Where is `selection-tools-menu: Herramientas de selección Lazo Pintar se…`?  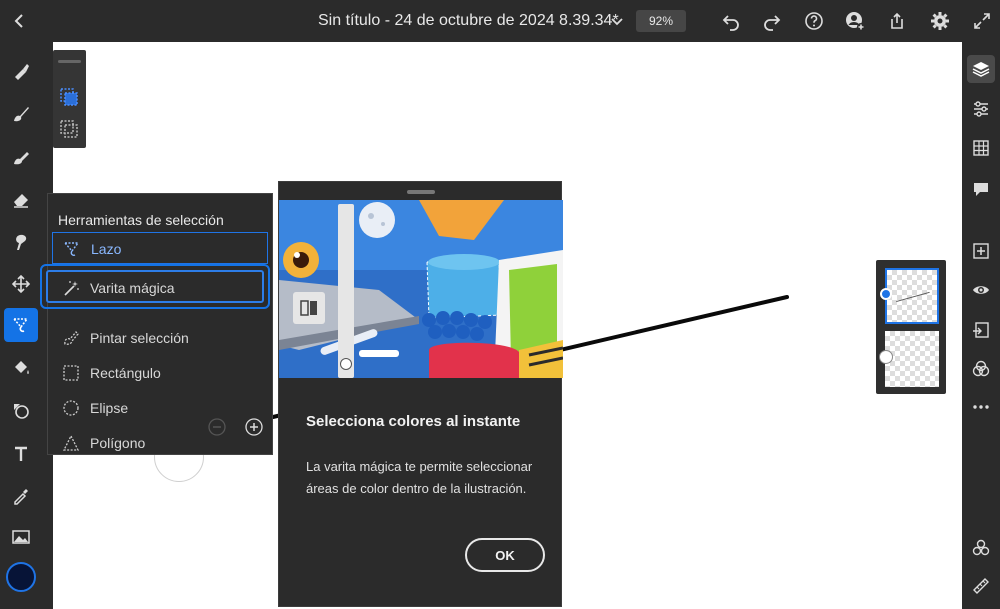 selection-tools-menu: Herramientas de selección Lazo Pintar se… is located at coordinates (160, 324).